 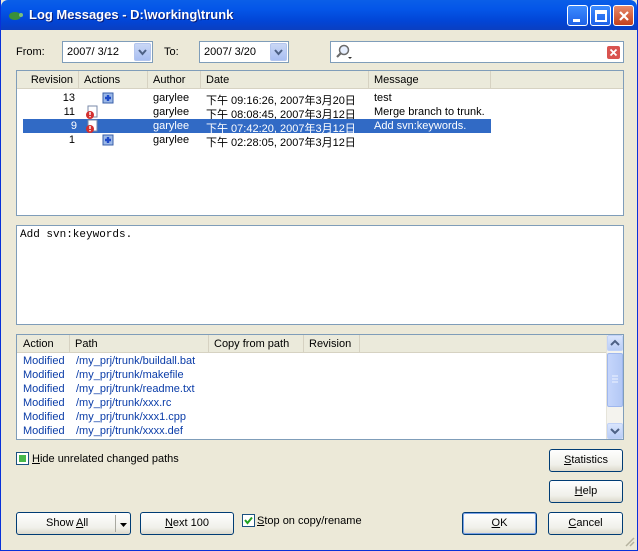 I want to click on column-date: Date, so click(x=285, y=80).